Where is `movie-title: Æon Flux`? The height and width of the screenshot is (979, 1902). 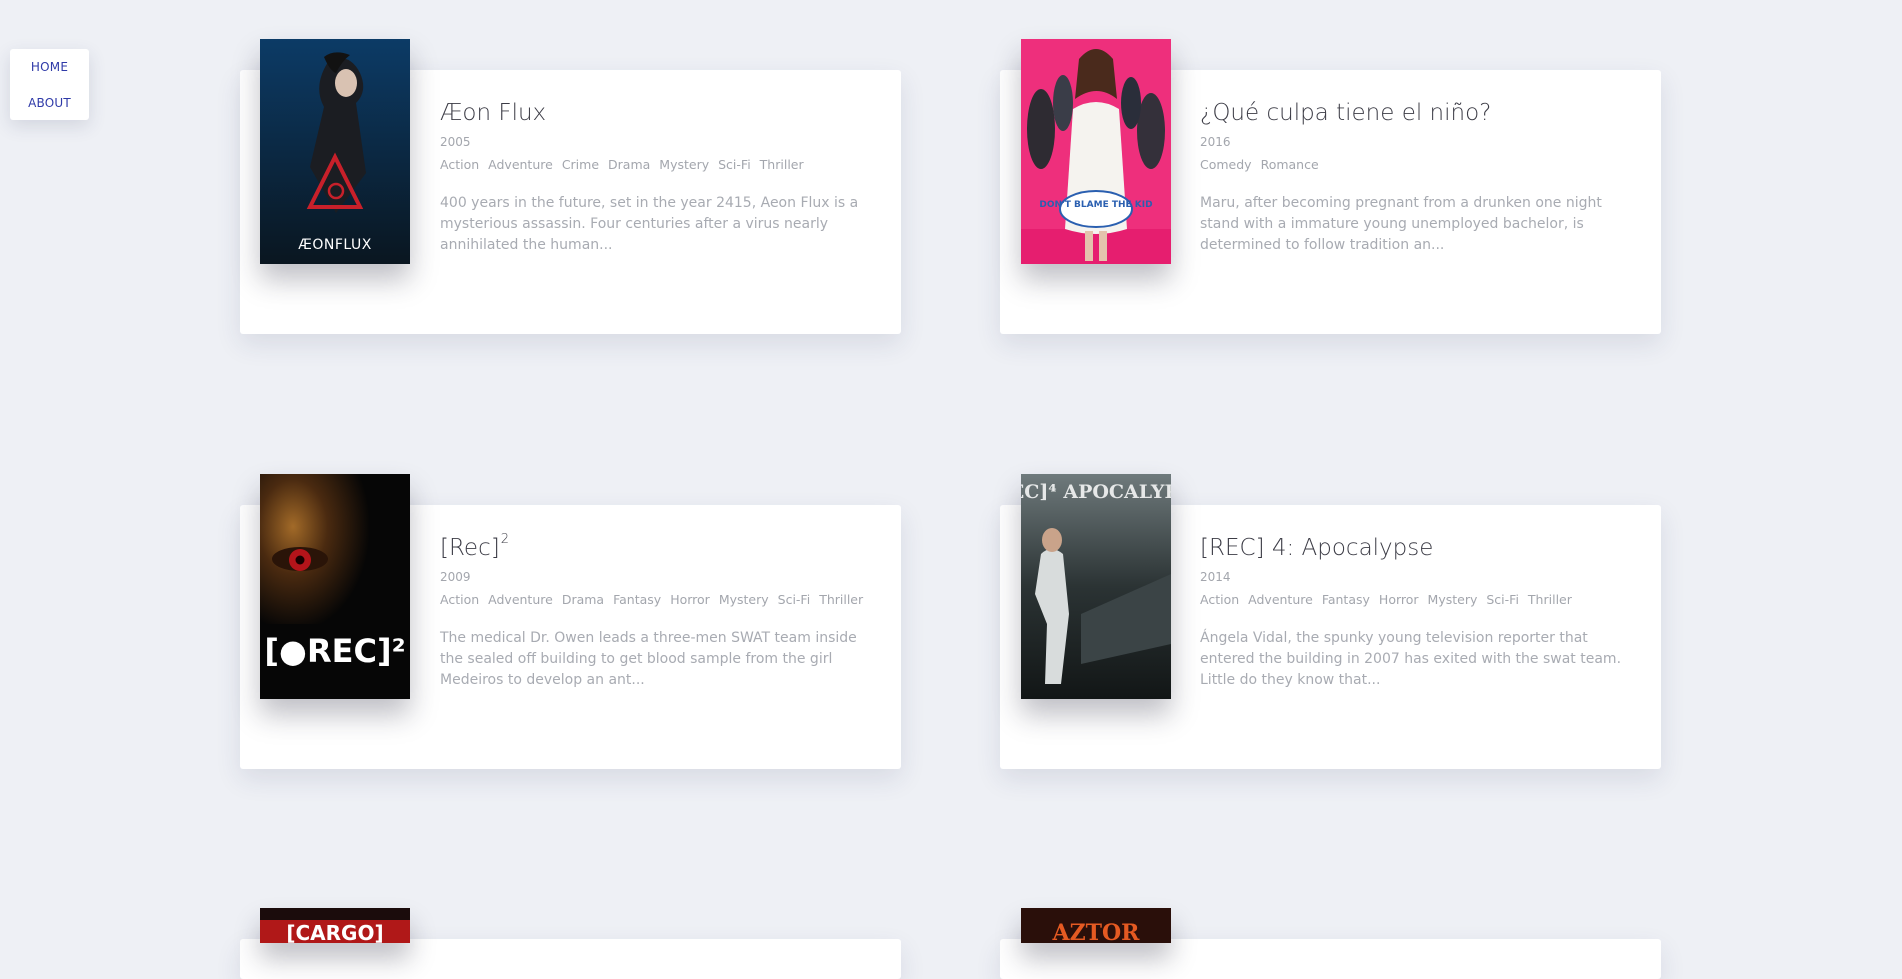 movie-title: Æon Flux is located at coordinates (660, 109).